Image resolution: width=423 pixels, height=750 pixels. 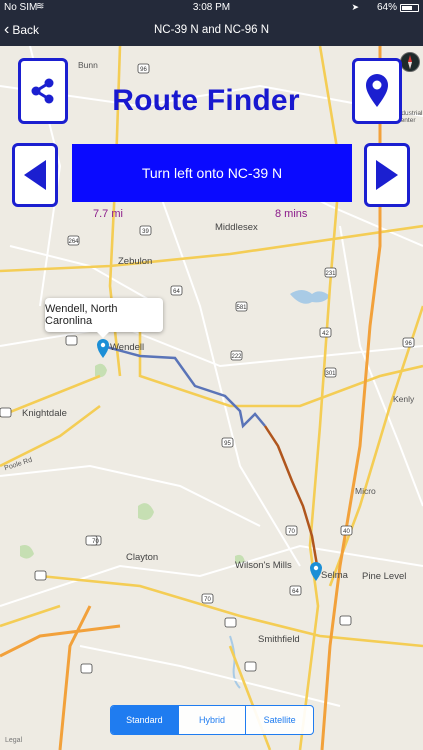 I want to click on battery-icon, so click(x=409, y=8).